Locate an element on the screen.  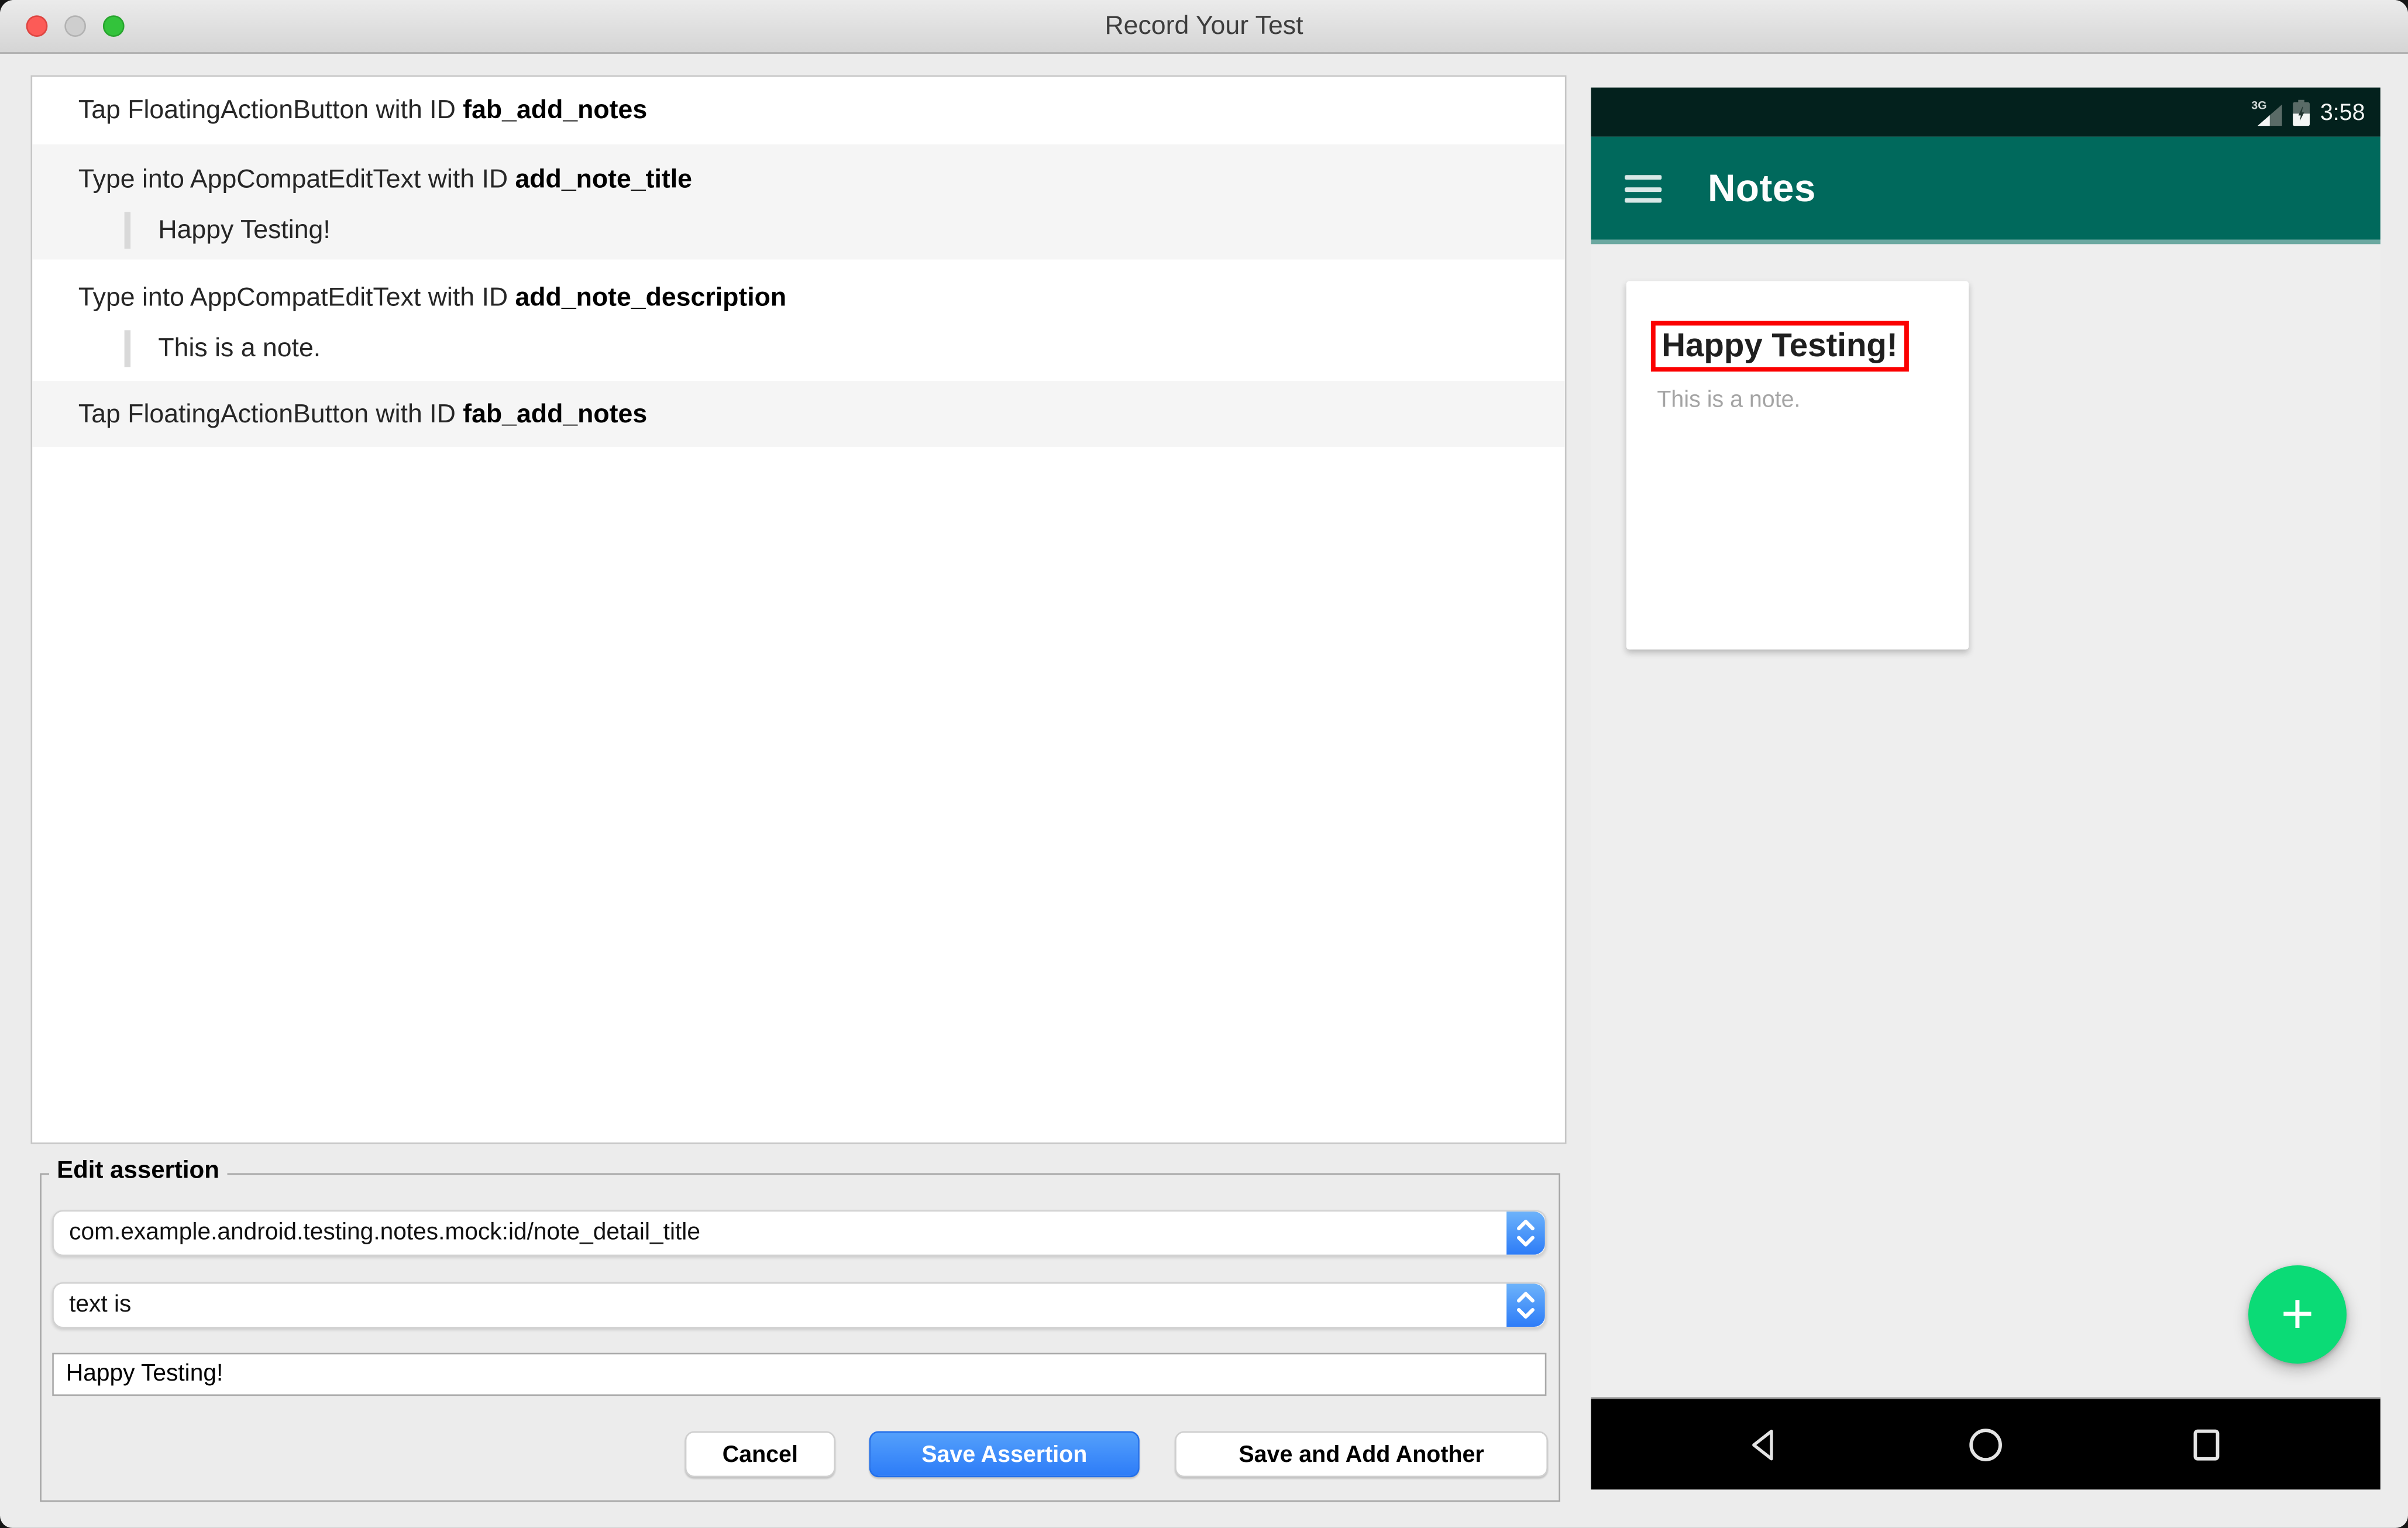
android-navigation-bar is located at coordinates (1986, 1444).